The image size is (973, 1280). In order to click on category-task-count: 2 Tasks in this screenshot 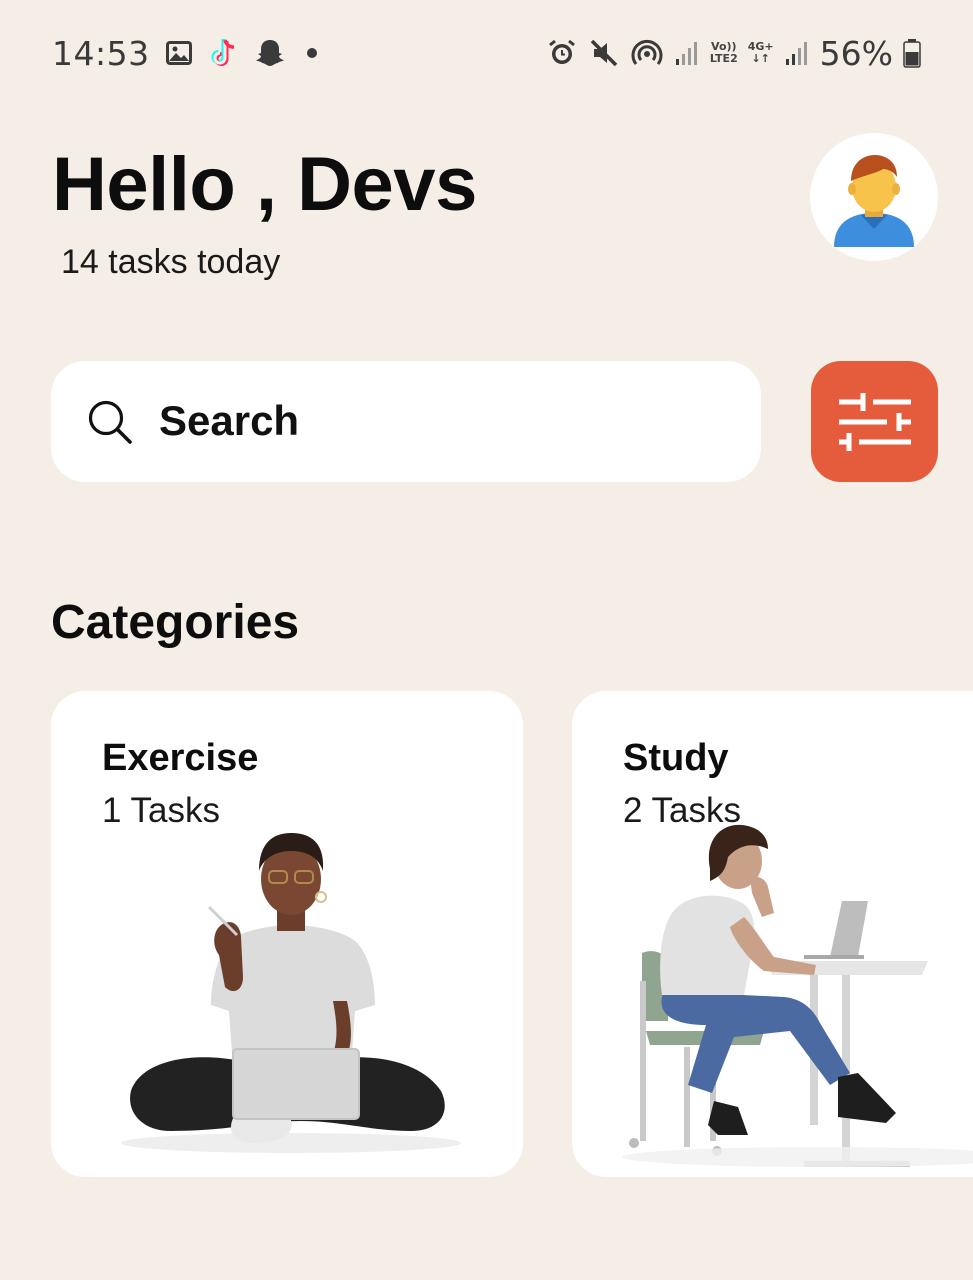, I will do `click(682, 810)`.